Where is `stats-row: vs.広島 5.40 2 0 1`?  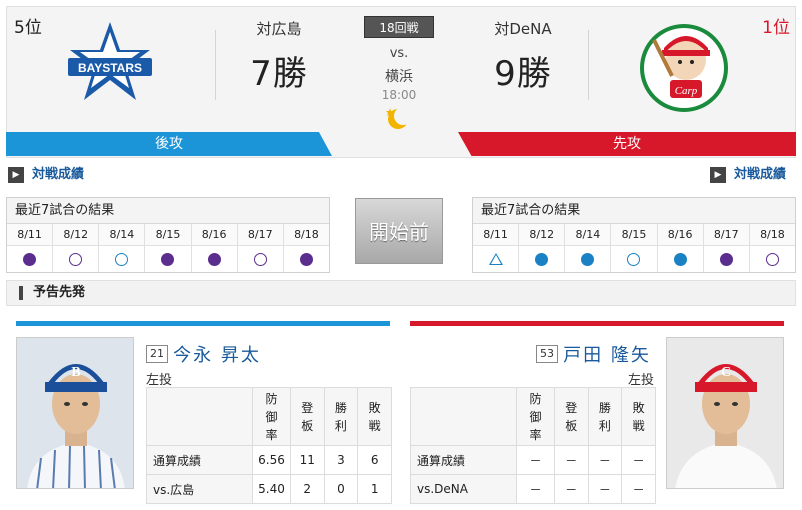 stats-row: vs.広島 5.40 2 0 1 is located at coordinates (268, 489).